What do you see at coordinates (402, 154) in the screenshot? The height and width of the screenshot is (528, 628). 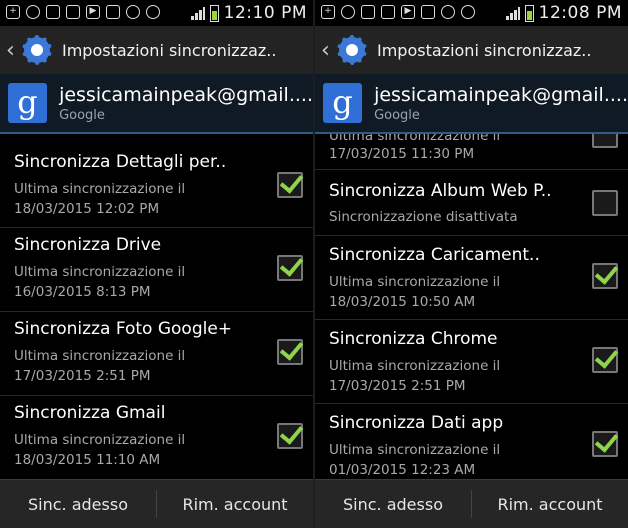 I see `sync-item-date: 17/03/2015 11:30 PM` at bounding box center [402, 154].